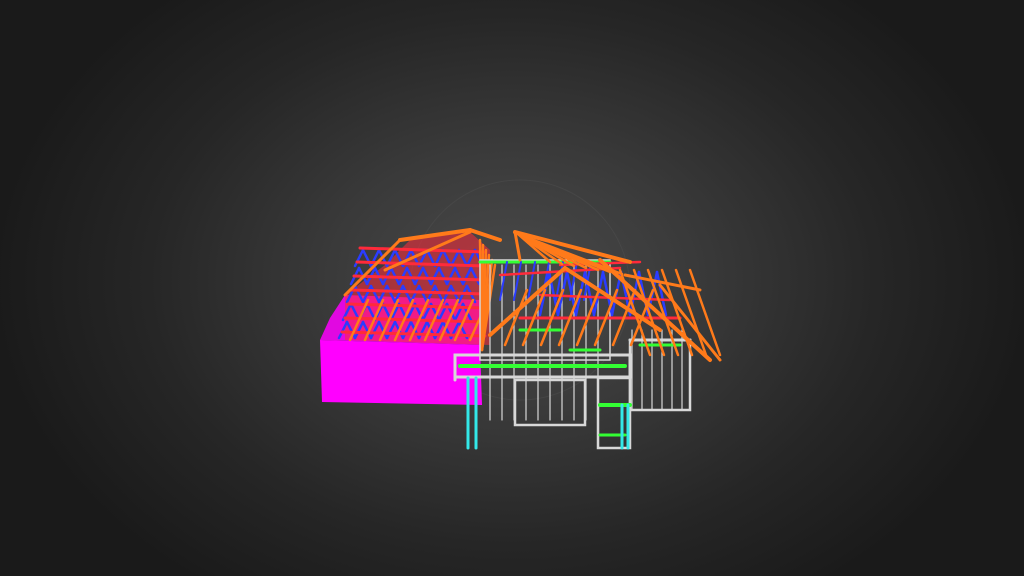 The image size is (1024, 576). Describe the element at coordinates (548, 413) in the screenshot. I see `cyan-posts` at that location.